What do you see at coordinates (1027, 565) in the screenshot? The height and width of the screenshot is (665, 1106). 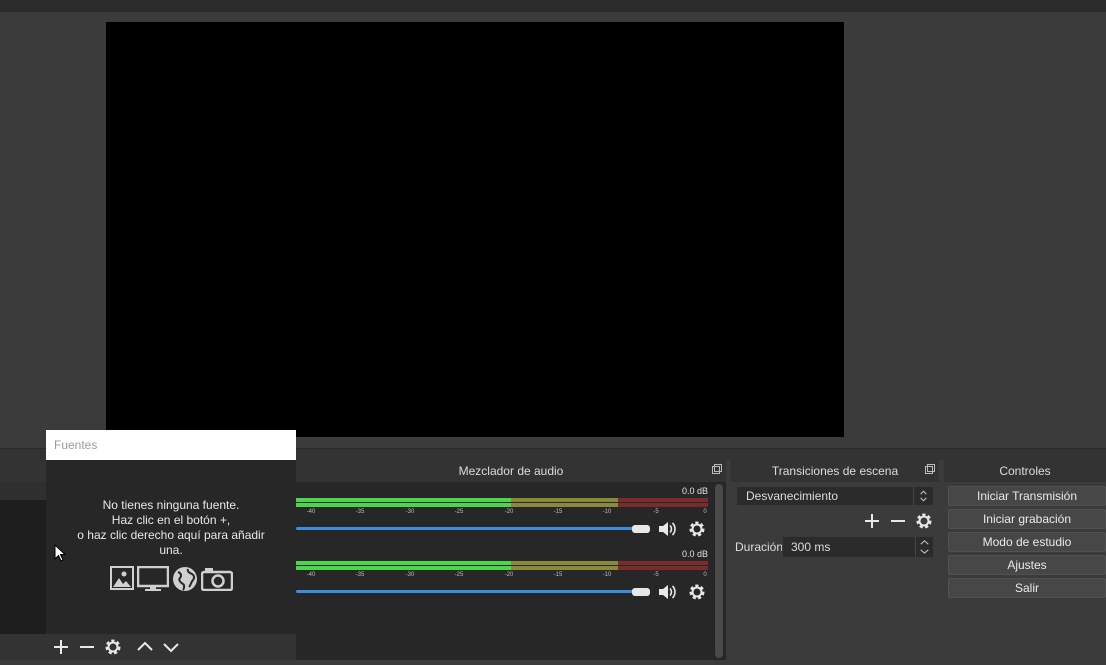 I see `settings-button: Ajustes` at bounding box center [1027, 565].